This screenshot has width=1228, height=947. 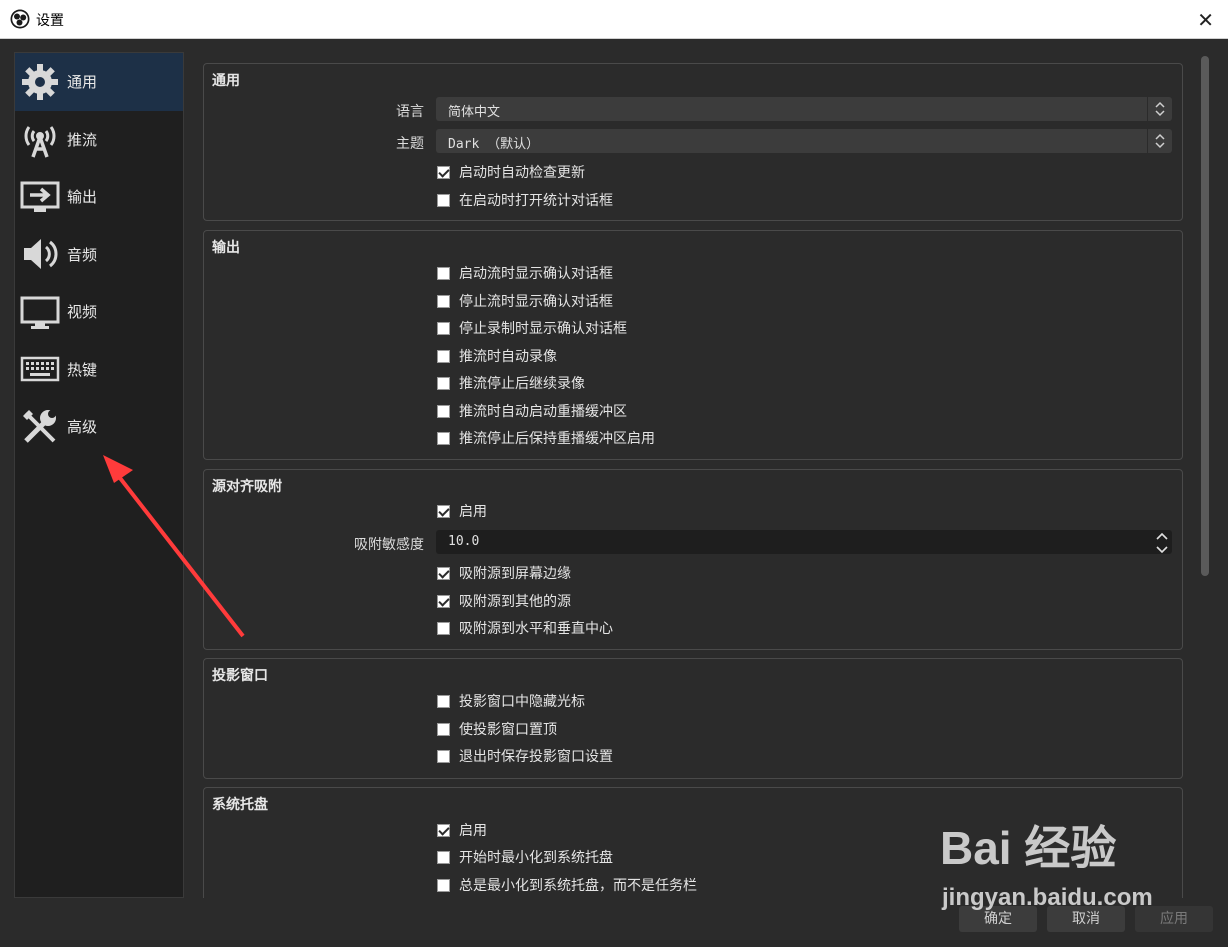 I want to click on gear-icon, so click(x=40, y=82).